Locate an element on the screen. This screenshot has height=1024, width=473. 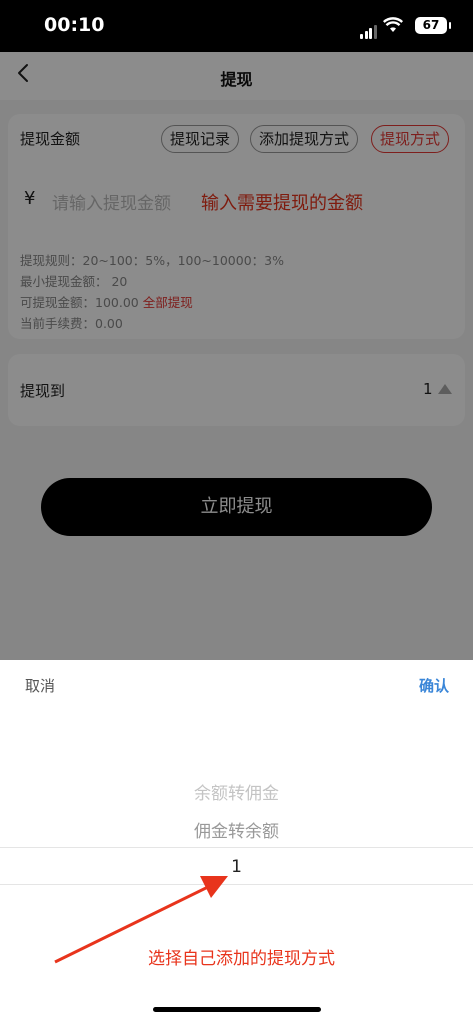
annotation-arrow-icon is located at coordinates (141, 920).